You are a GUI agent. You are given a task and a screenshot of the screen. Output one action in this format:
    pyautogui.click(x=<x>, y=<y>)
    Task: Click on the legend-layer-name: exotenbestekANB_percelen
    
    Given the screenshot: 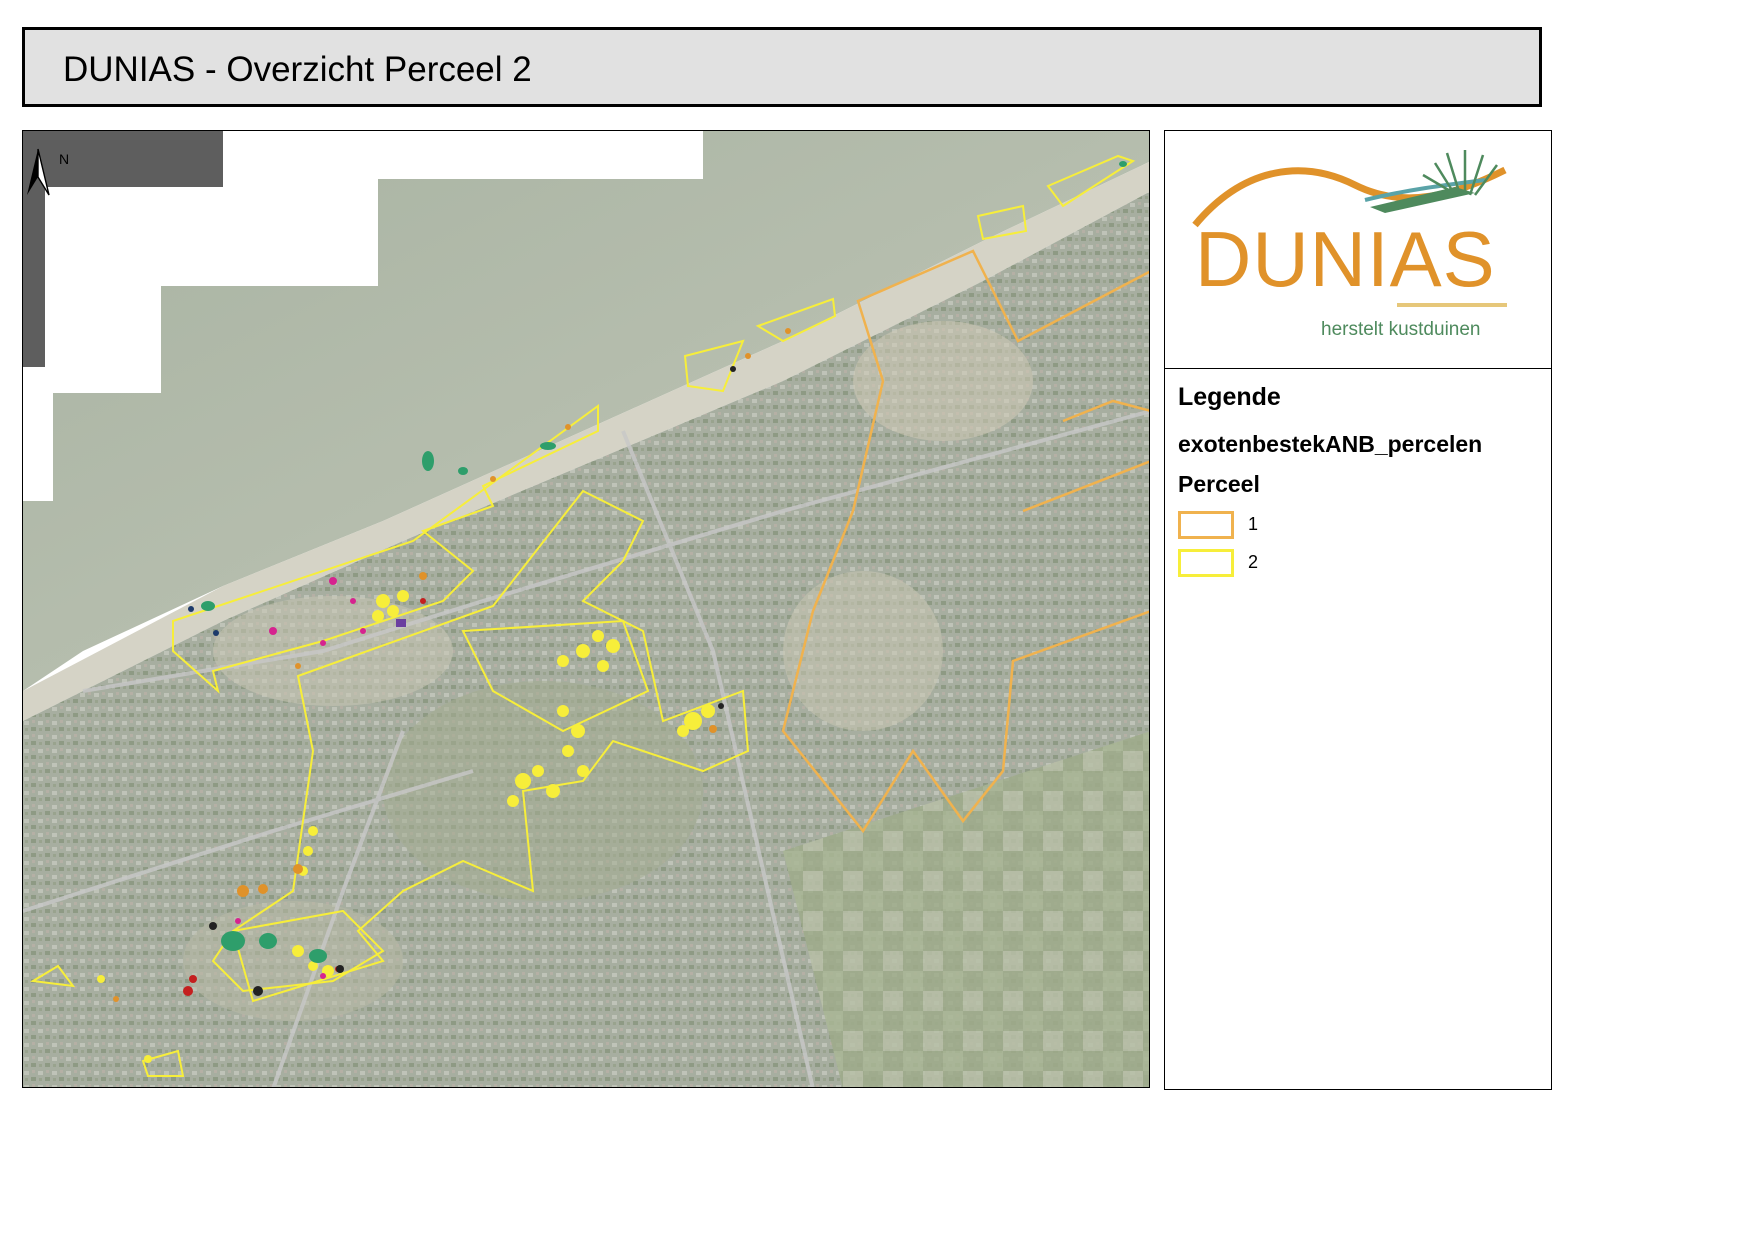 What is the action you would take?
    pyautogui.click(x=1330, y=444)
    